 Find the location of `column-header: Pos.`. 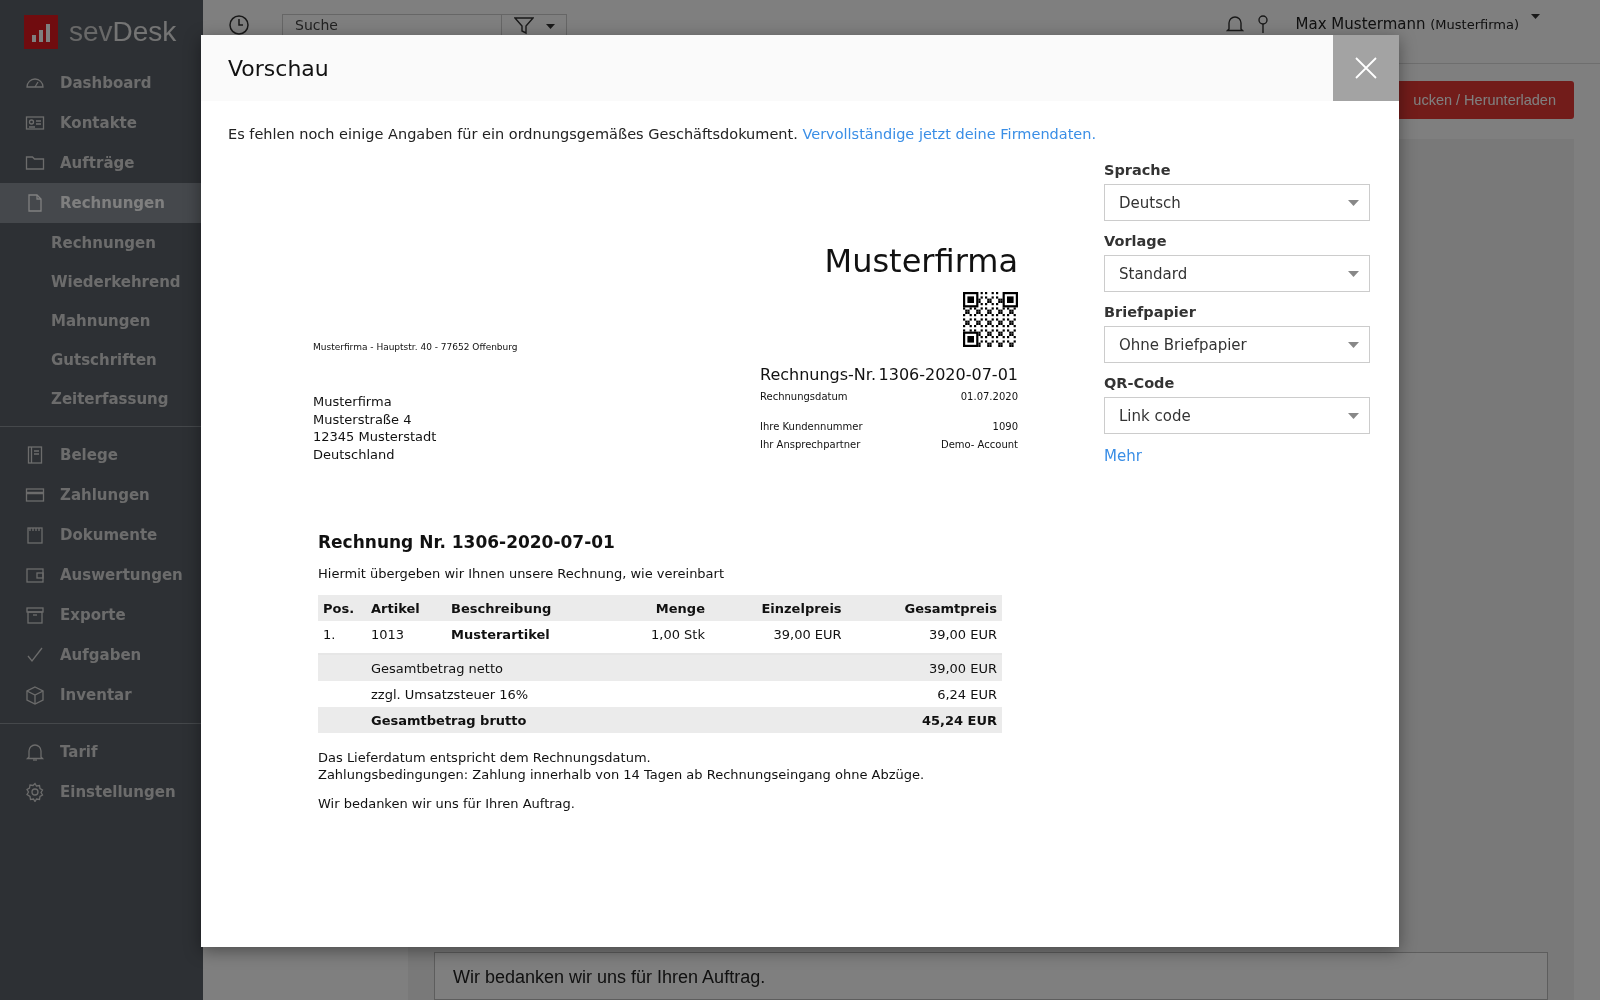

column-header: Pos. is located at coordinates (342, 608).